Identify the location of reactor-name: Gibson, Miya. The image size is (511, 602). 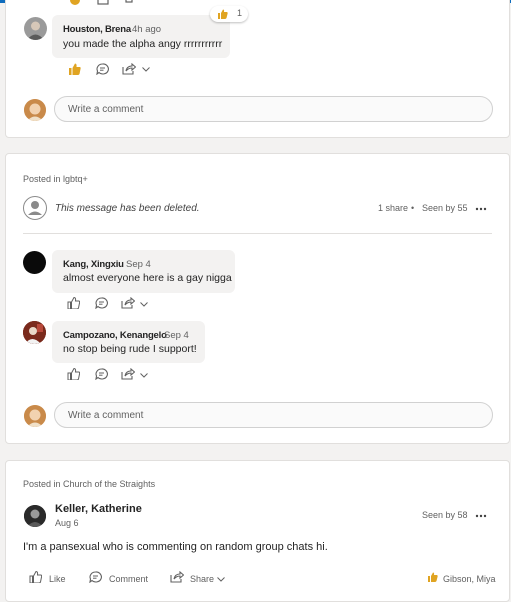
(469, 579).